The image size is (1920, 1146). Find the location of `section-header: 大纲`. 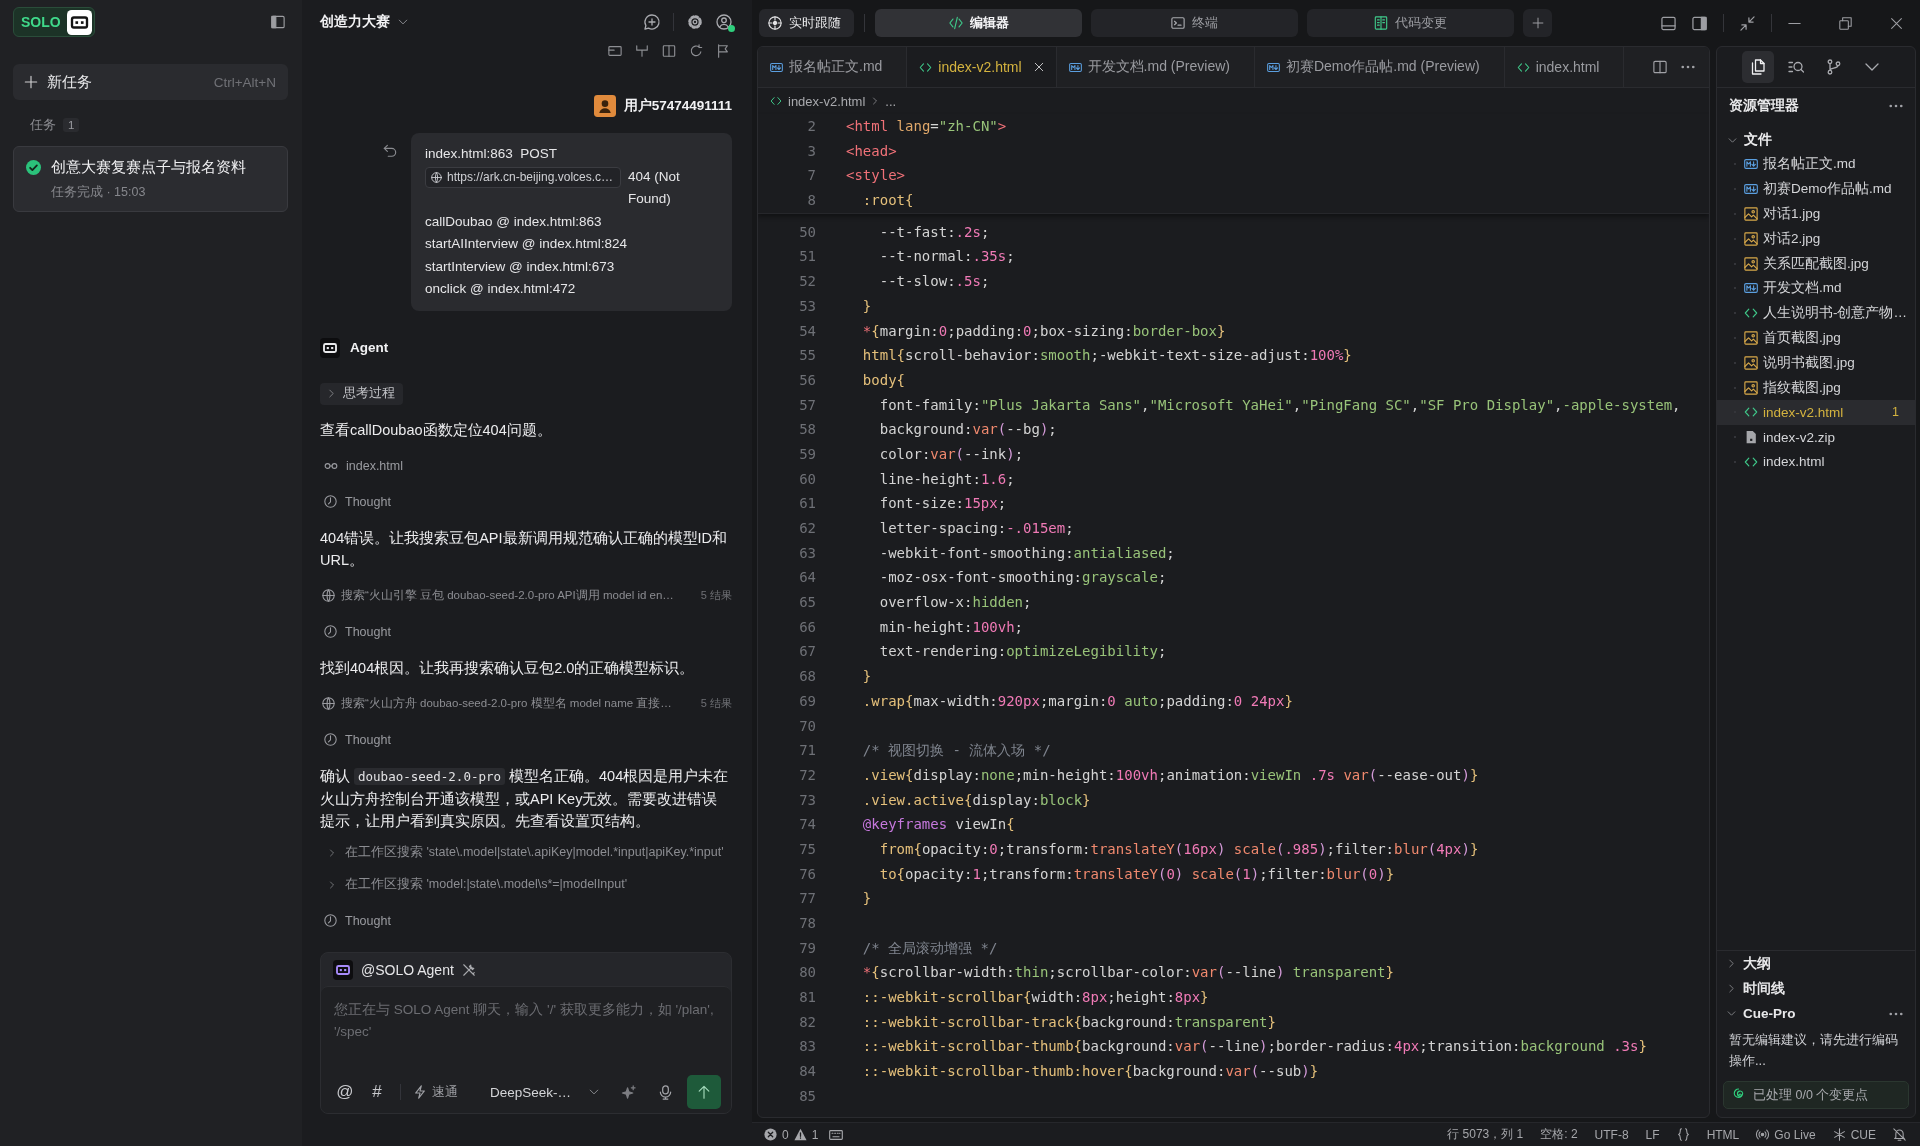

section-header: 大纲 is located at coordinates (1749, 963).